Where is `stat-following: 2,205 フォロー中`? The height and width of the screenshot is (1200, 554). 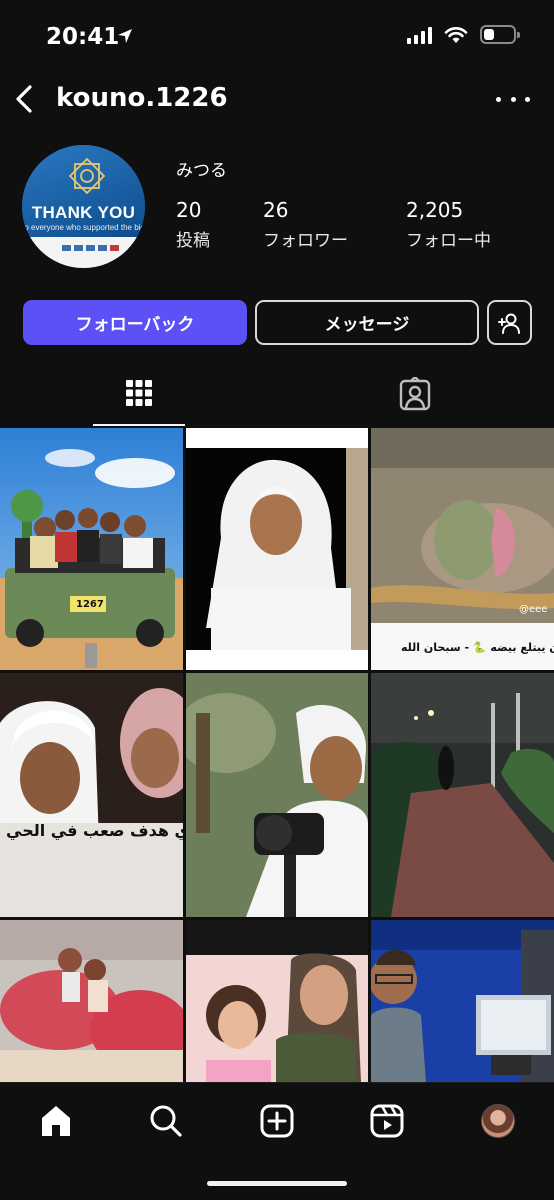 stat-following: 2,205 フォロー中 is located at coordinates (448, 224).